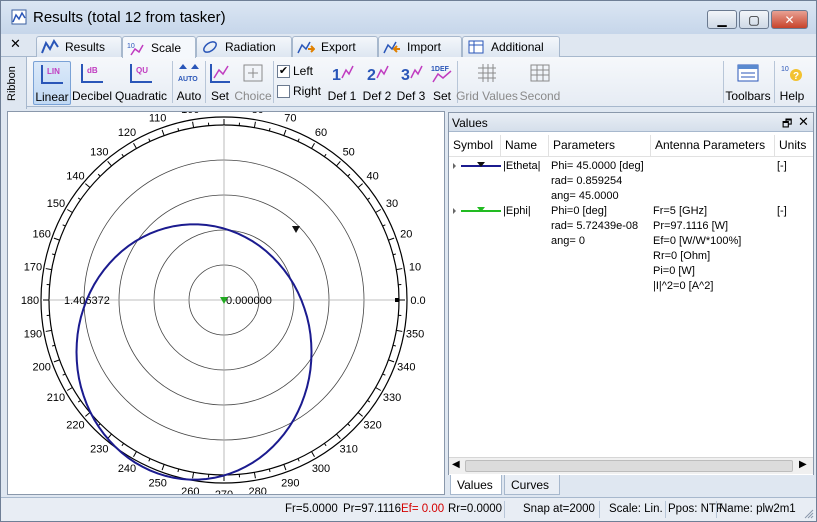 The height and width of the screenshot is (522, 817). What do you see at coordinates (283, 71) in the screenshot?
I see `checkbox-box: ✔` at bounding box center [283, 71].